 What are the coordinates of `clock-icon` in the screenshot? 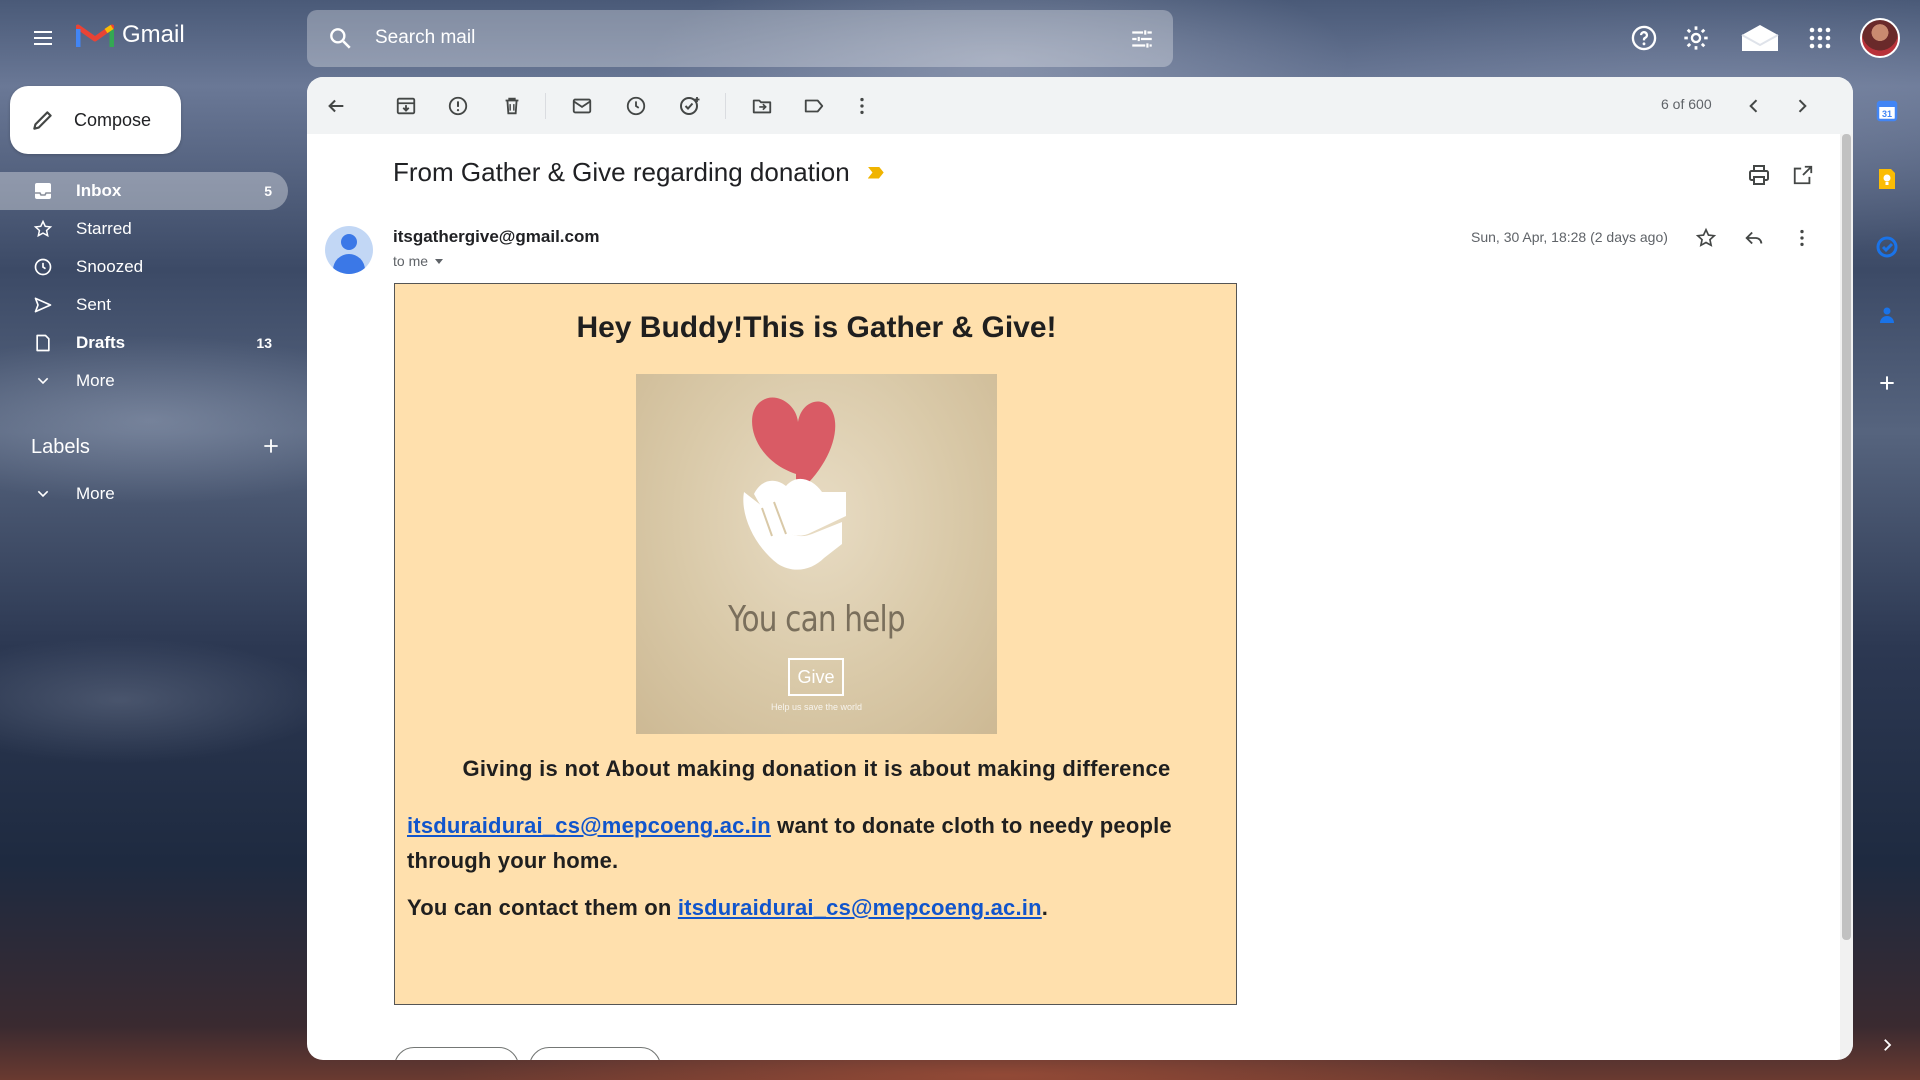 It's located at (636, 106).